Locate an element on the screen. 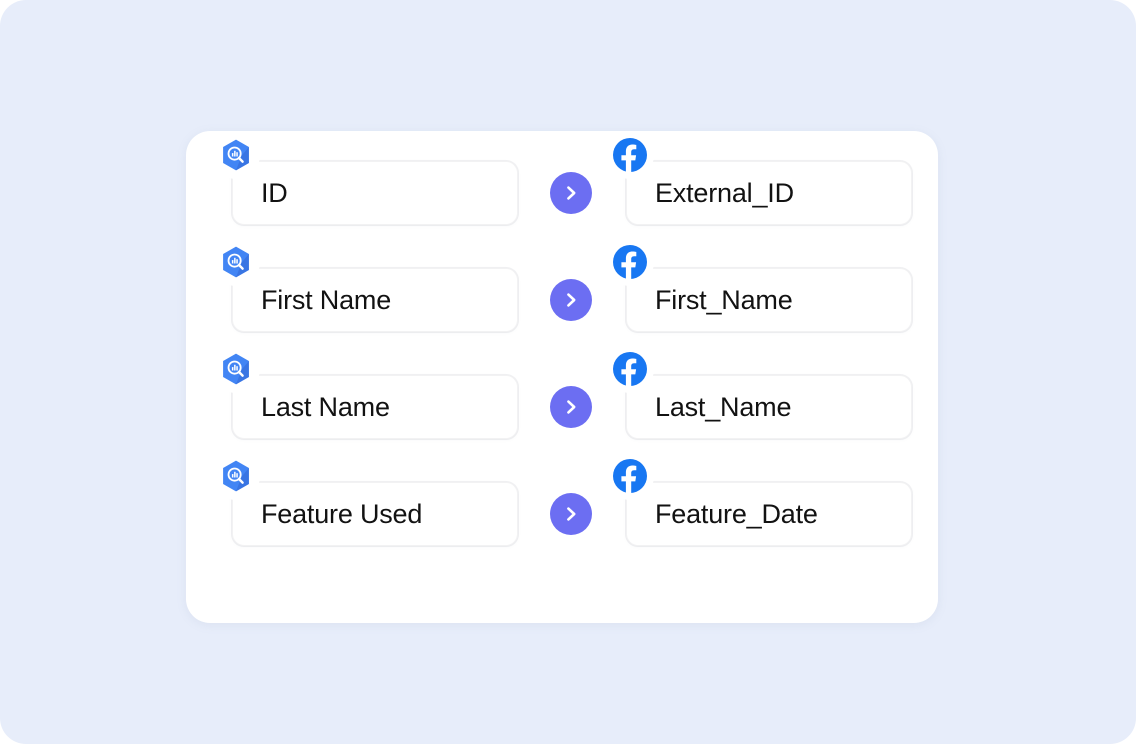 The image size is (1136, 744). field-mapping-row-4: Feature Used Feature_Date is located at coordinates (562, 499).